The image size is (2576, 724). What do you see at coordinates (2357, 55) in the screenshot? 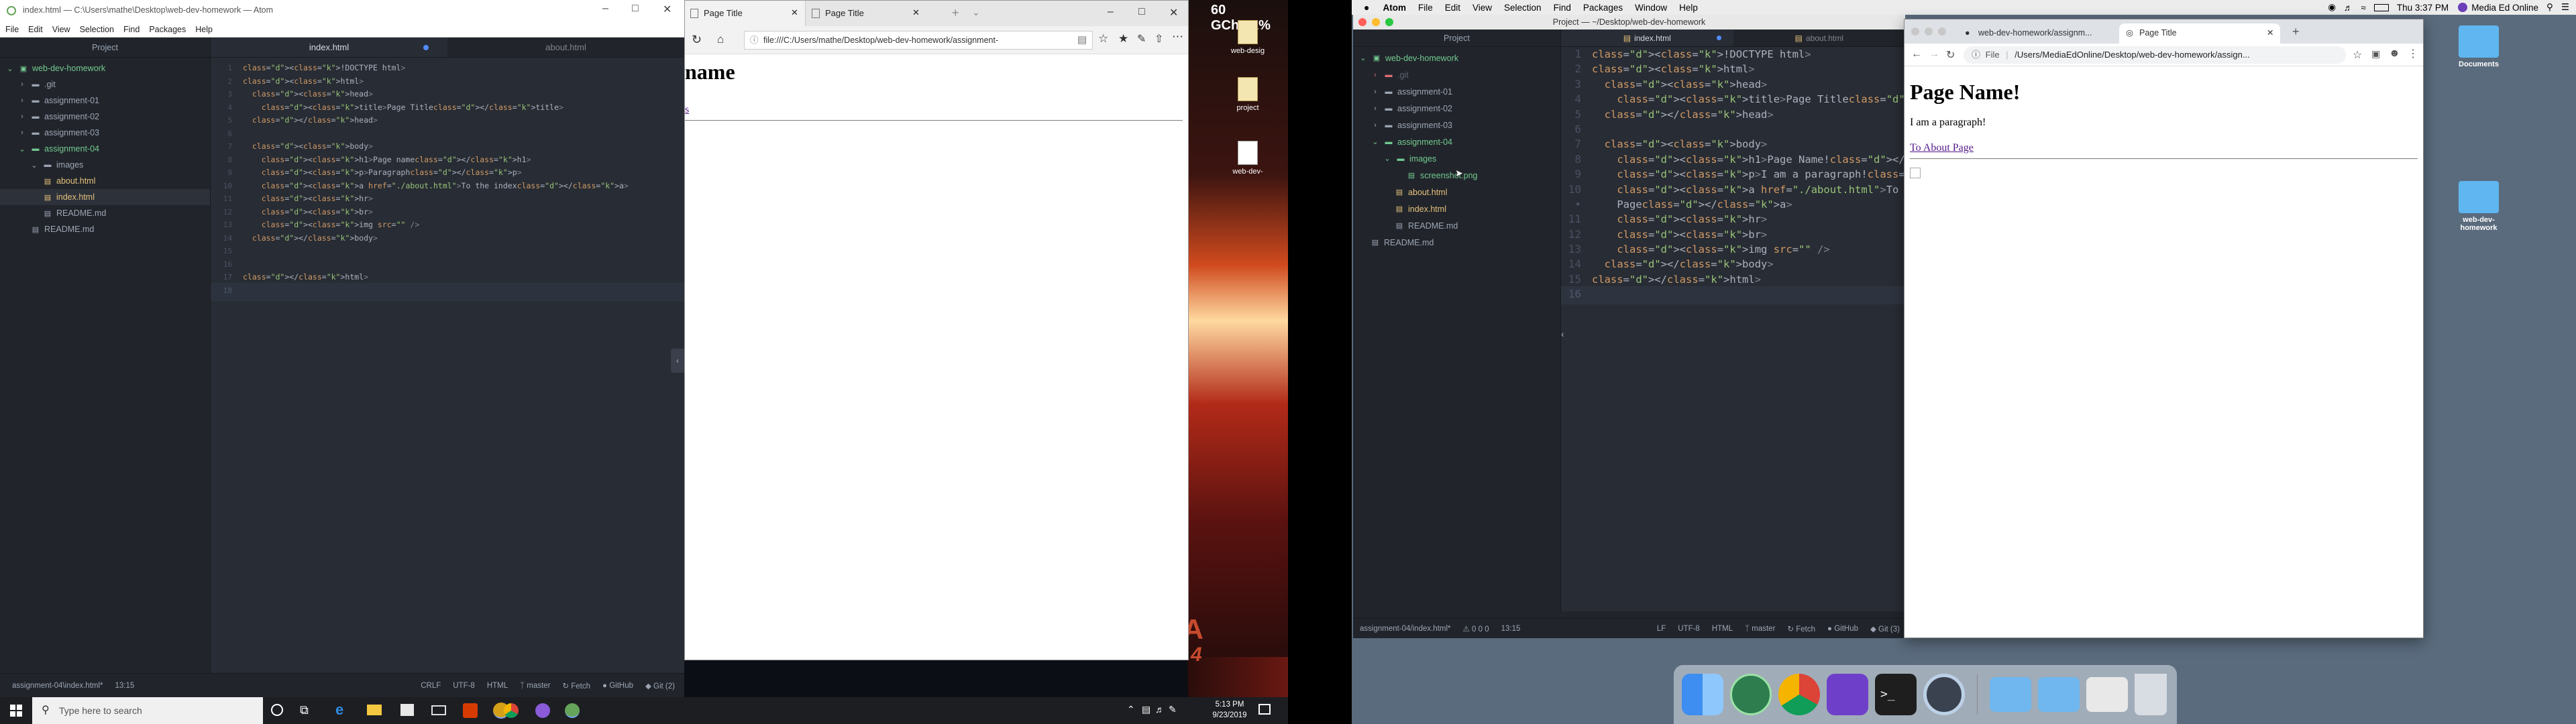
I see `bookmark-star-icon: ☆` at bounding box center [2357, 55].